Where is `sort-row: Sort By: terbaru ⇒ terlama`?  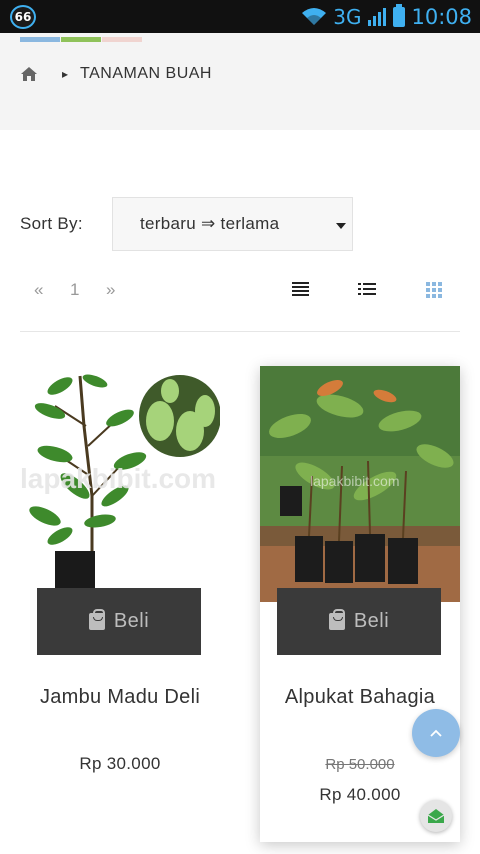 sort-row: Sort By: terbaru ⇒ terlama is located at coordinates (240, 224).